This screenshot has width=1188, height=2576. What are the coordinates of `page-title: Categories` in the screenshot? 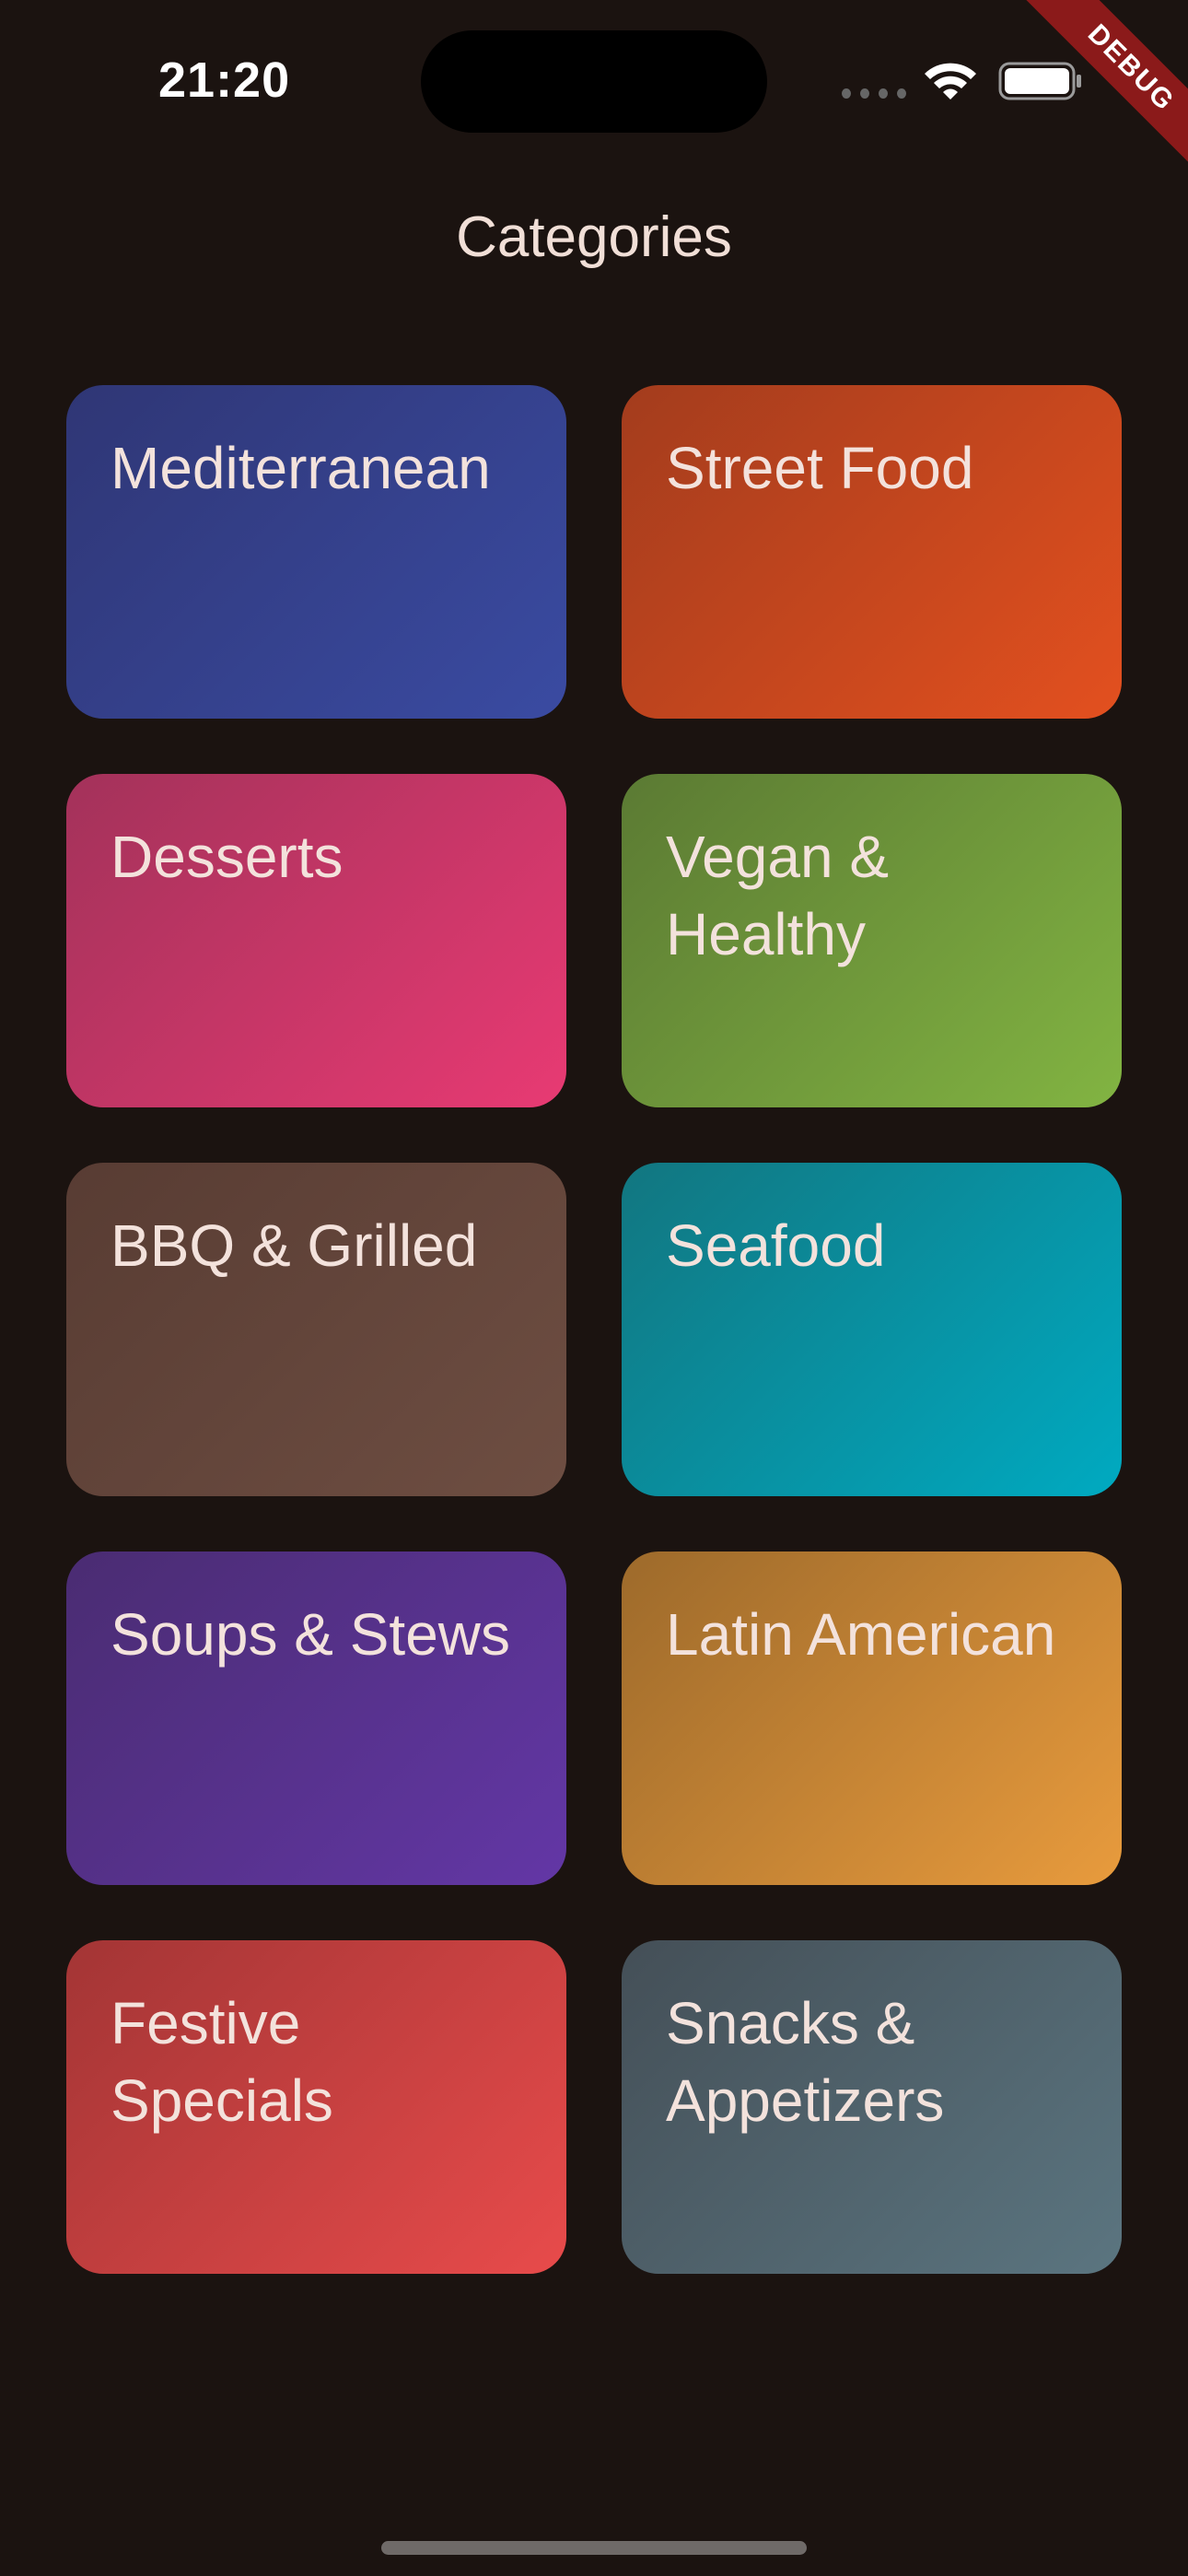 It's located at (594, 237).